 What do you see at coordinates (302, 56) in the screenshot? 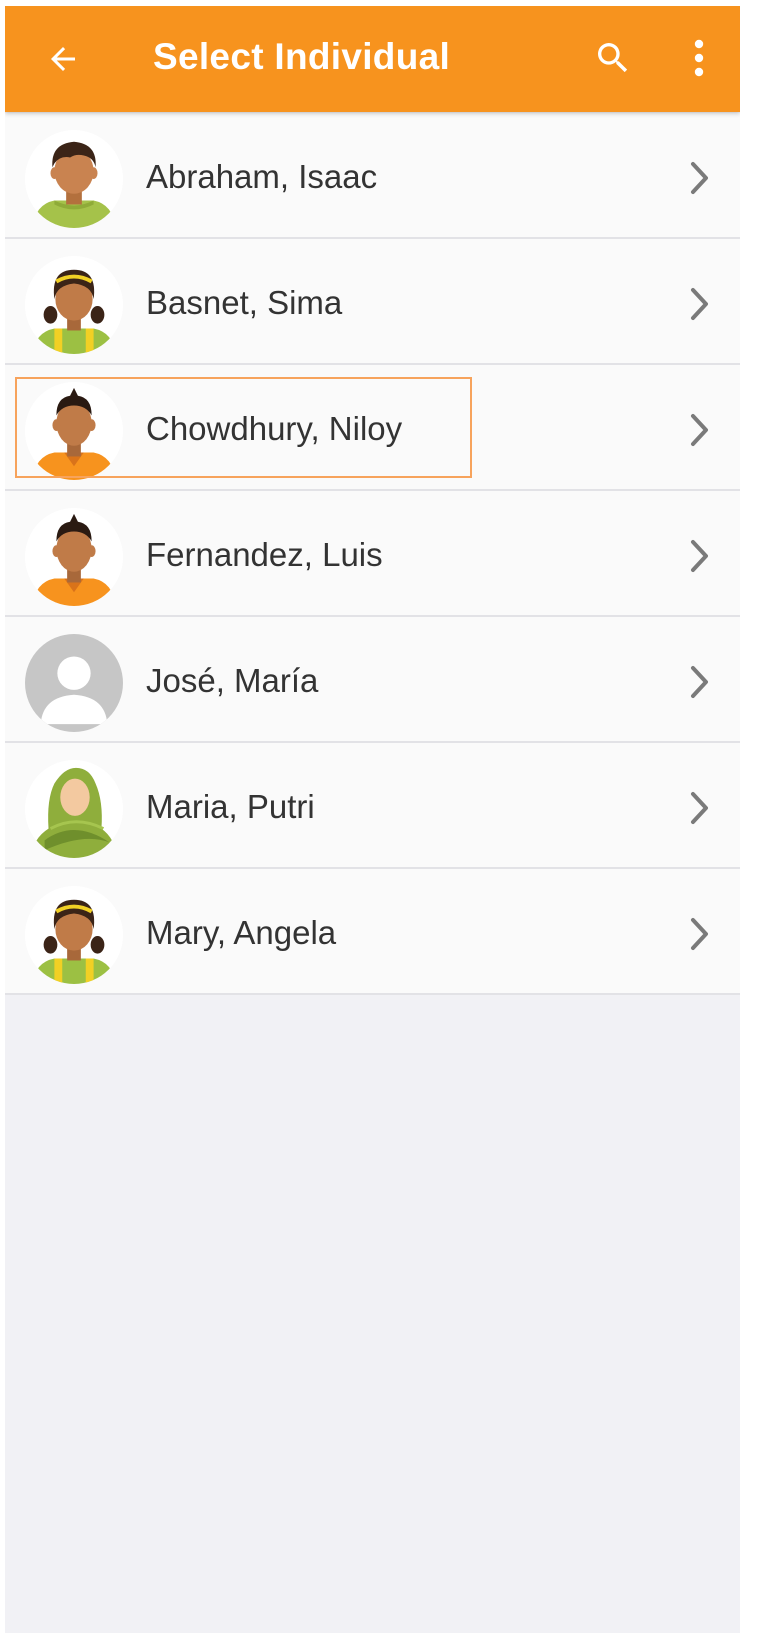
I see `page-title: Select Individual` at bounding box center [302, 56].